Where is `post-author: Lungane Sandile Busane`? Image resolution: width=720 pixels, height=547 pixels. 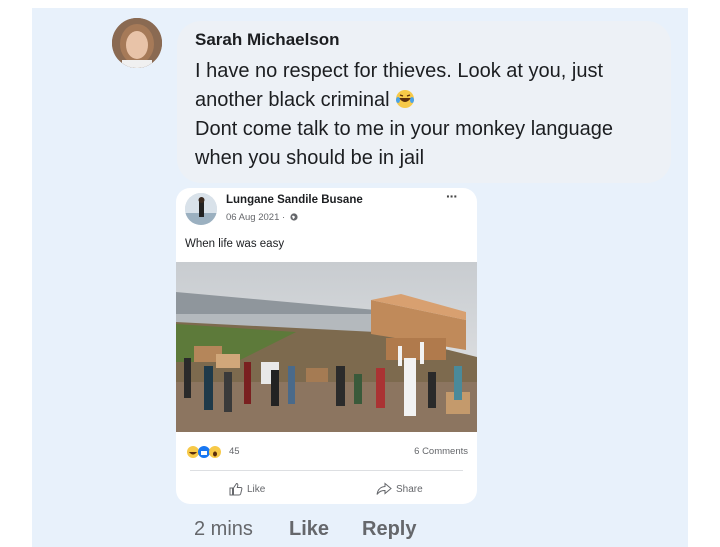
post-author: Lungane Sandile Busane is located at coordinates (294, 200).